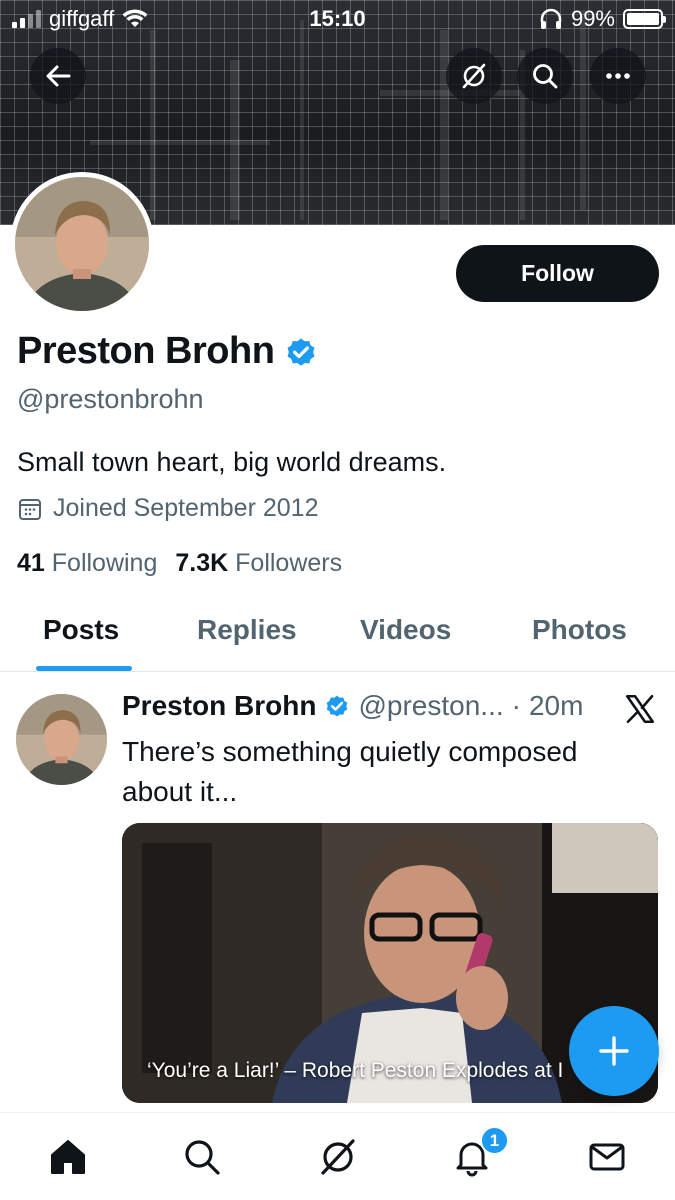  I want to click on tab-posts: Posts, so click(81, 630).